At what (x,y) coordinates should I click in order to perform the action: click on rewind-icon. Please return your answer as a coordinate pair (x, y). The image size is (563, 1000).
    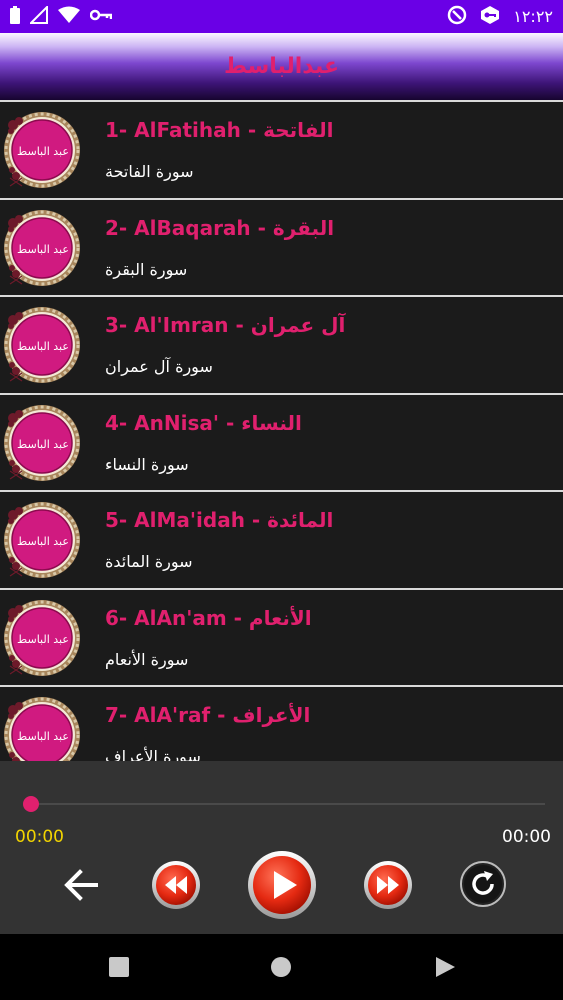
    Looking at the image, I should click on (176, 885).